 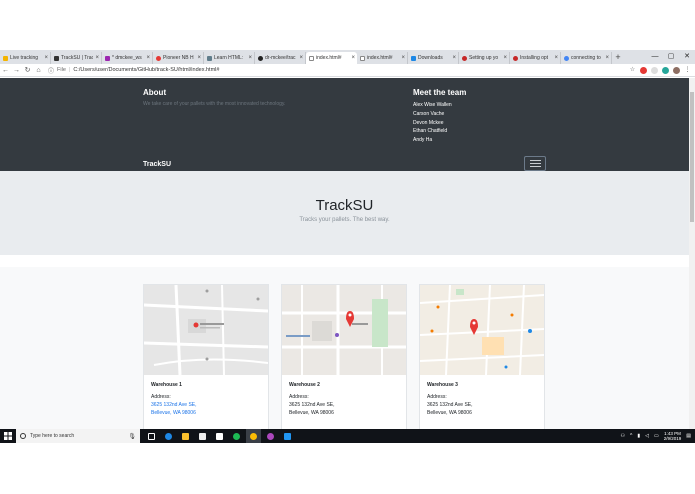 What do you see at coordinates (16, 70) in the screenshot?
I see `forward-icon: →` at bounding box center [16, 70].